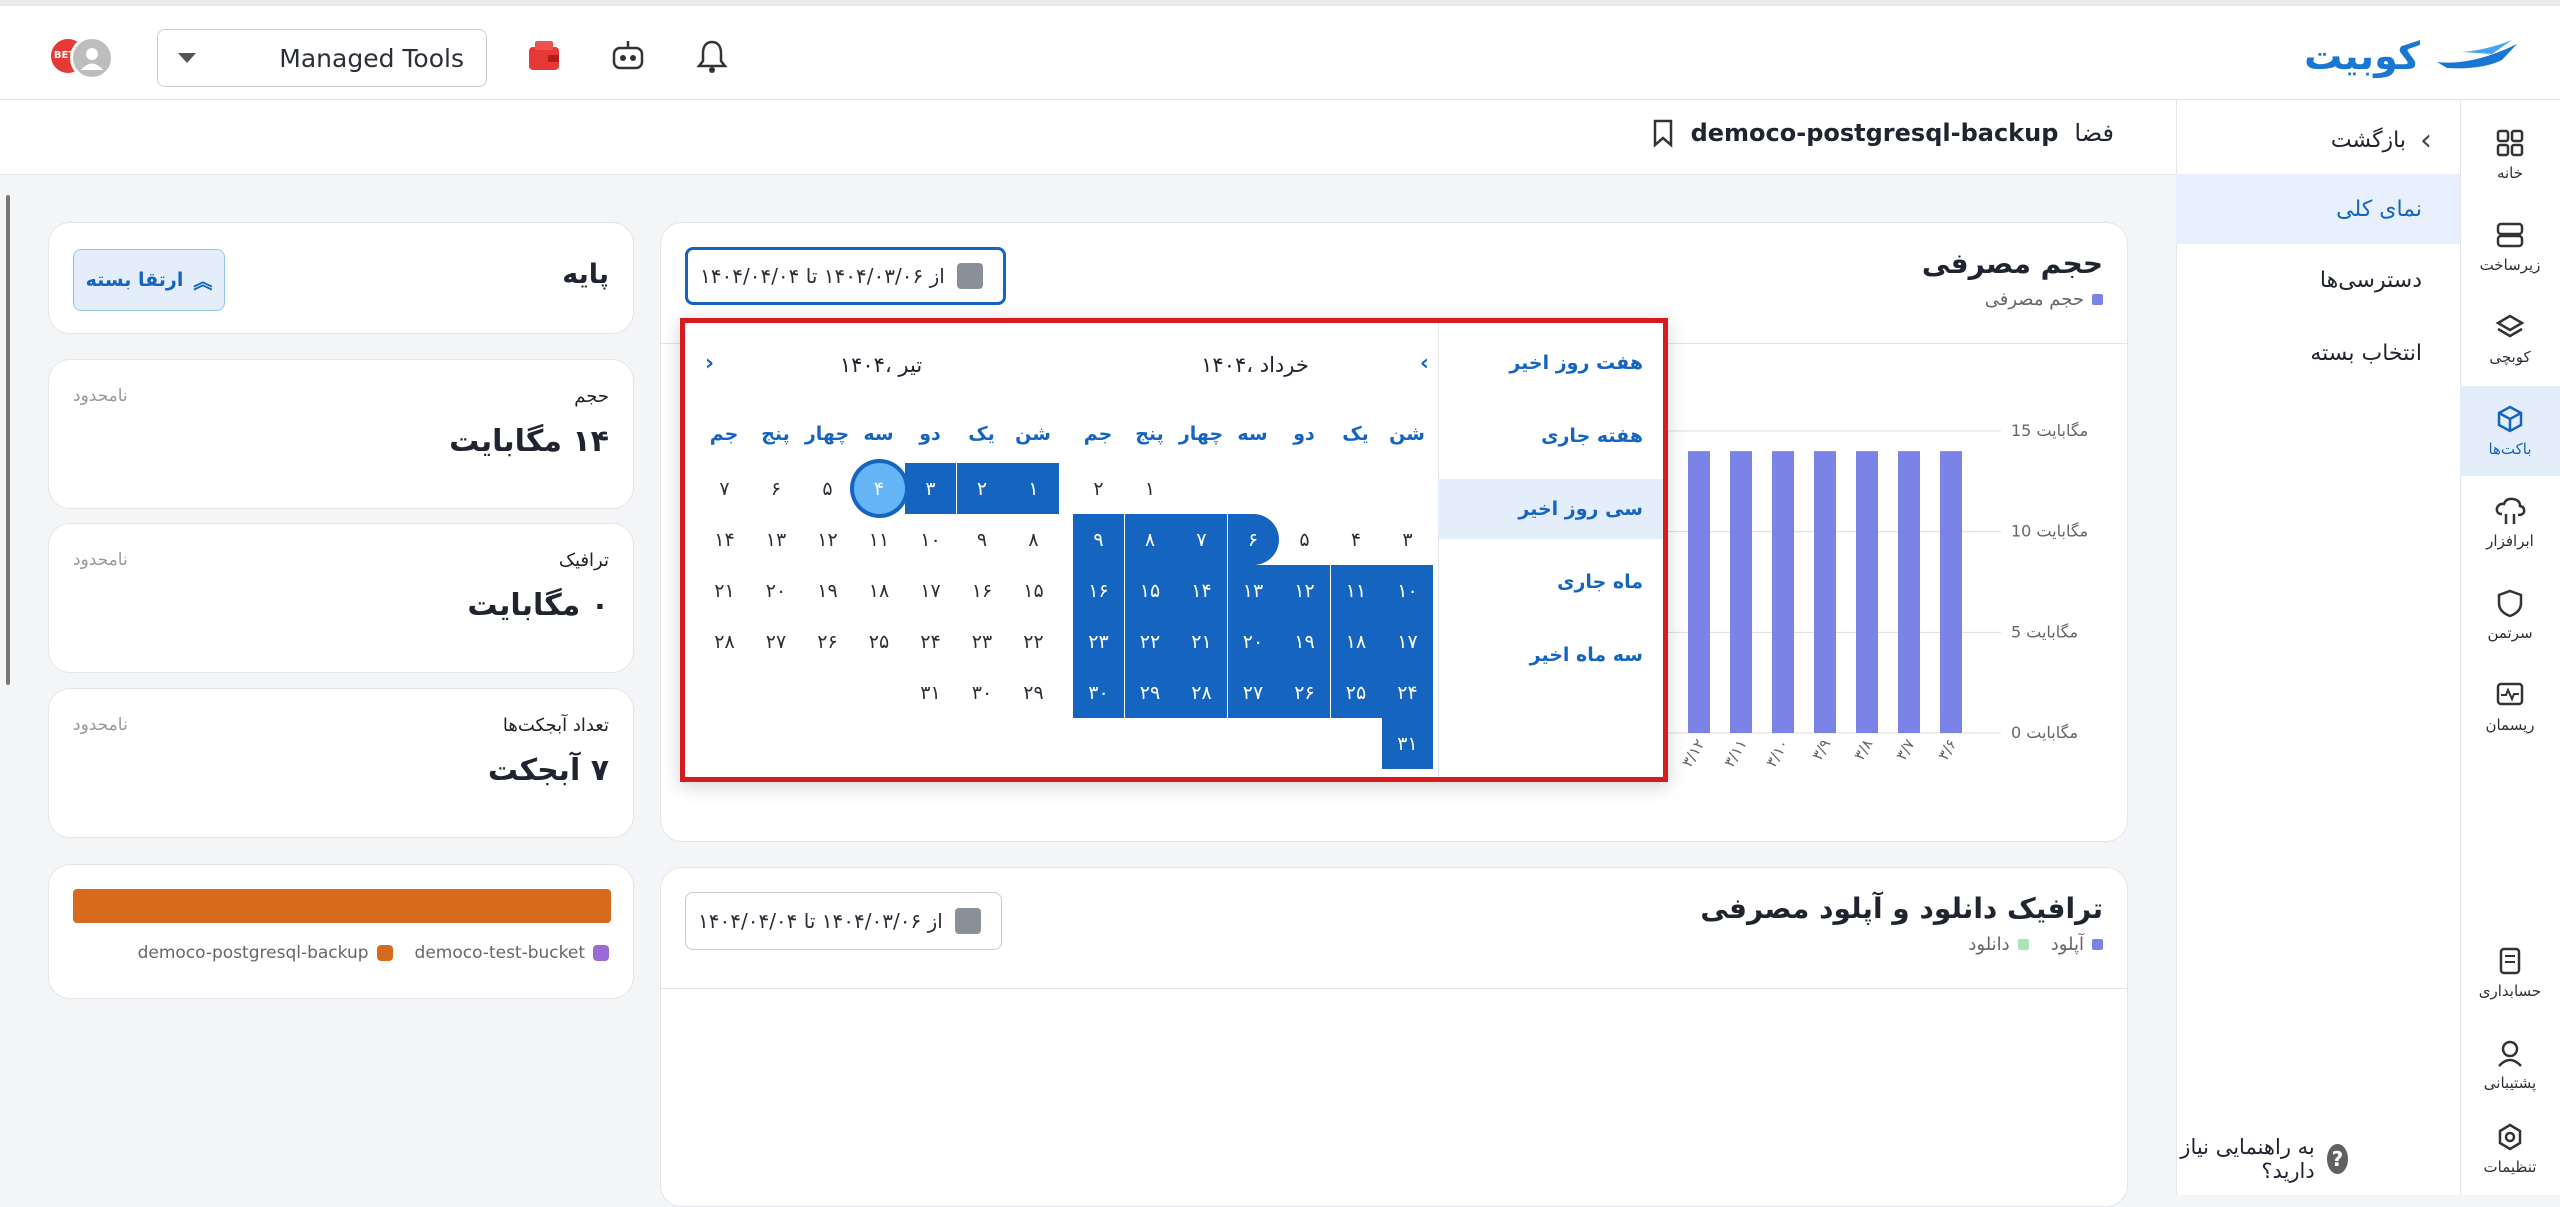 The width and height of the screenshot is (2560, 1207). I want to click on sidebar-item-kubchi: کوبچی, so click(2510, 339).